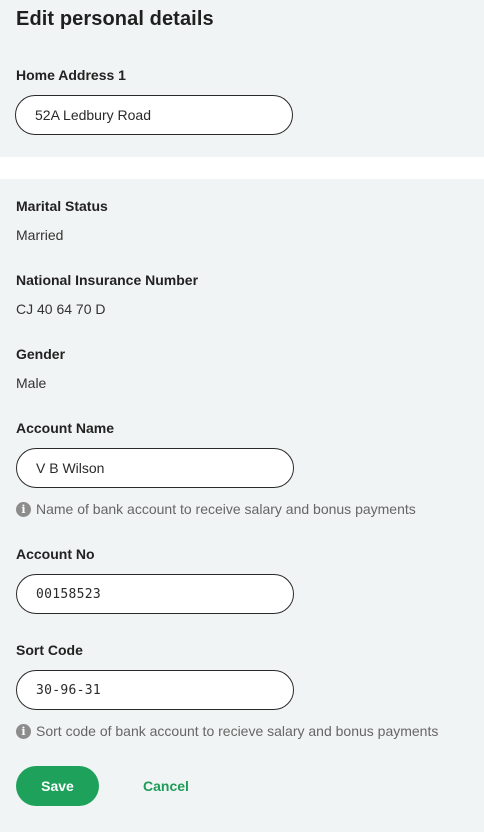 This screenshot has height=832, width=484. I want to click on account-name-label: Account Name, so click(65, 428).